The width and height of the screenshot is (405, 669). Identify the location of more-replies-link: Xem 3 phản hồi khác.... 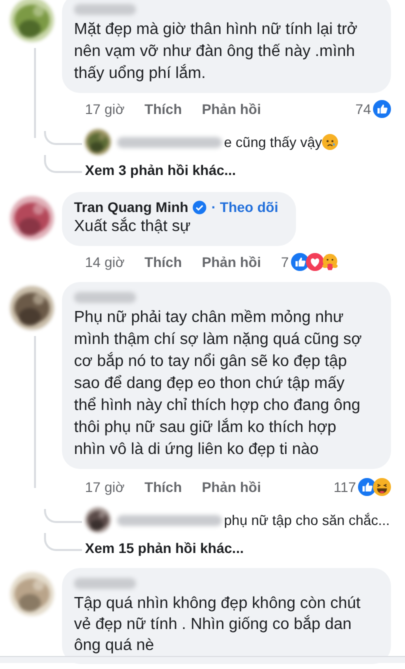
(160, 170).